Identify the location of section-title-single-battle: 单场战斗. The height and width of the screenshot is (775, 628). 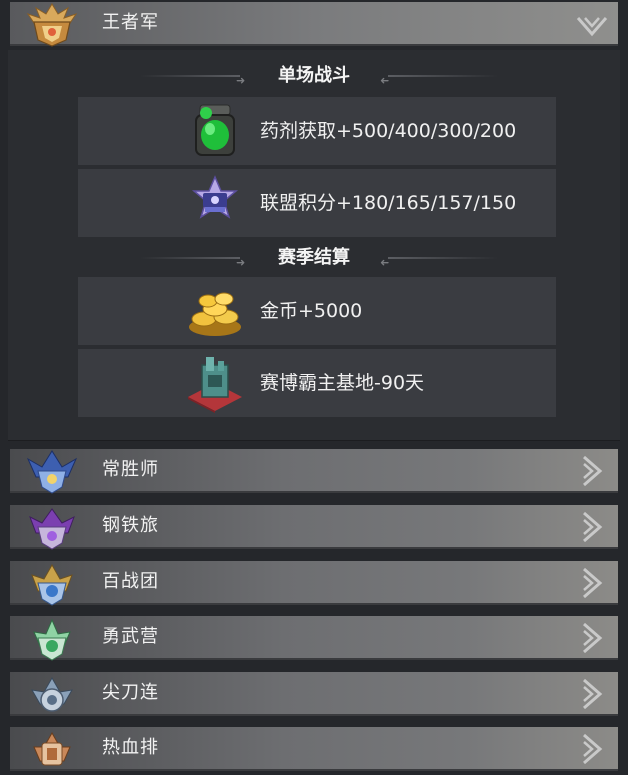
(314, 75).